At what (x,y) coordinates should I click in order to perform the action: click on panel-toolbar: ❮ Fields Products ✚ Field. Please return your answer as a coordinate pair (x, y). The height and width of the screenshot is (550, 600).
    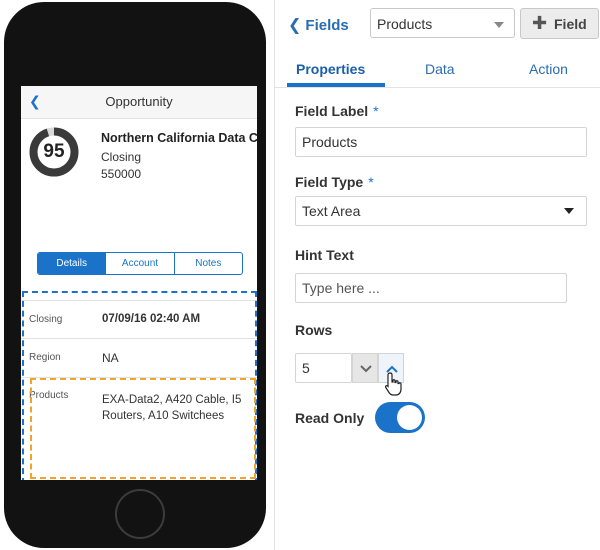
    Looking at the image, I should click on (437, 24).